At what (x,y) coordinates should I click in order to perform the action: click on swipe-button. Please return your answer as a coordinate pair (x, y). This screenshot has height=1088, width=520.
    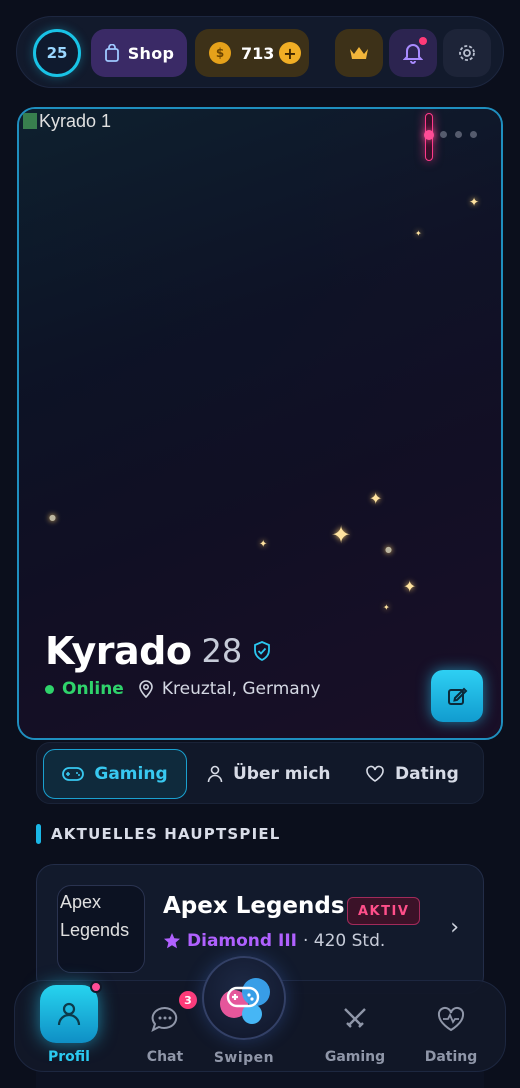
    Looking at the image, I should click on (244, 998).